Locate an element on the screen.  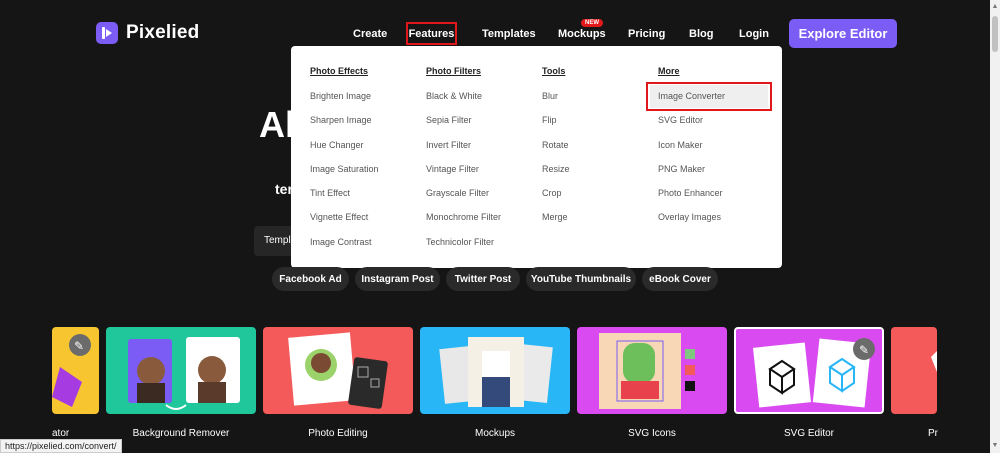
menu-item: Image Contrast is located at coordinates (344, 249).